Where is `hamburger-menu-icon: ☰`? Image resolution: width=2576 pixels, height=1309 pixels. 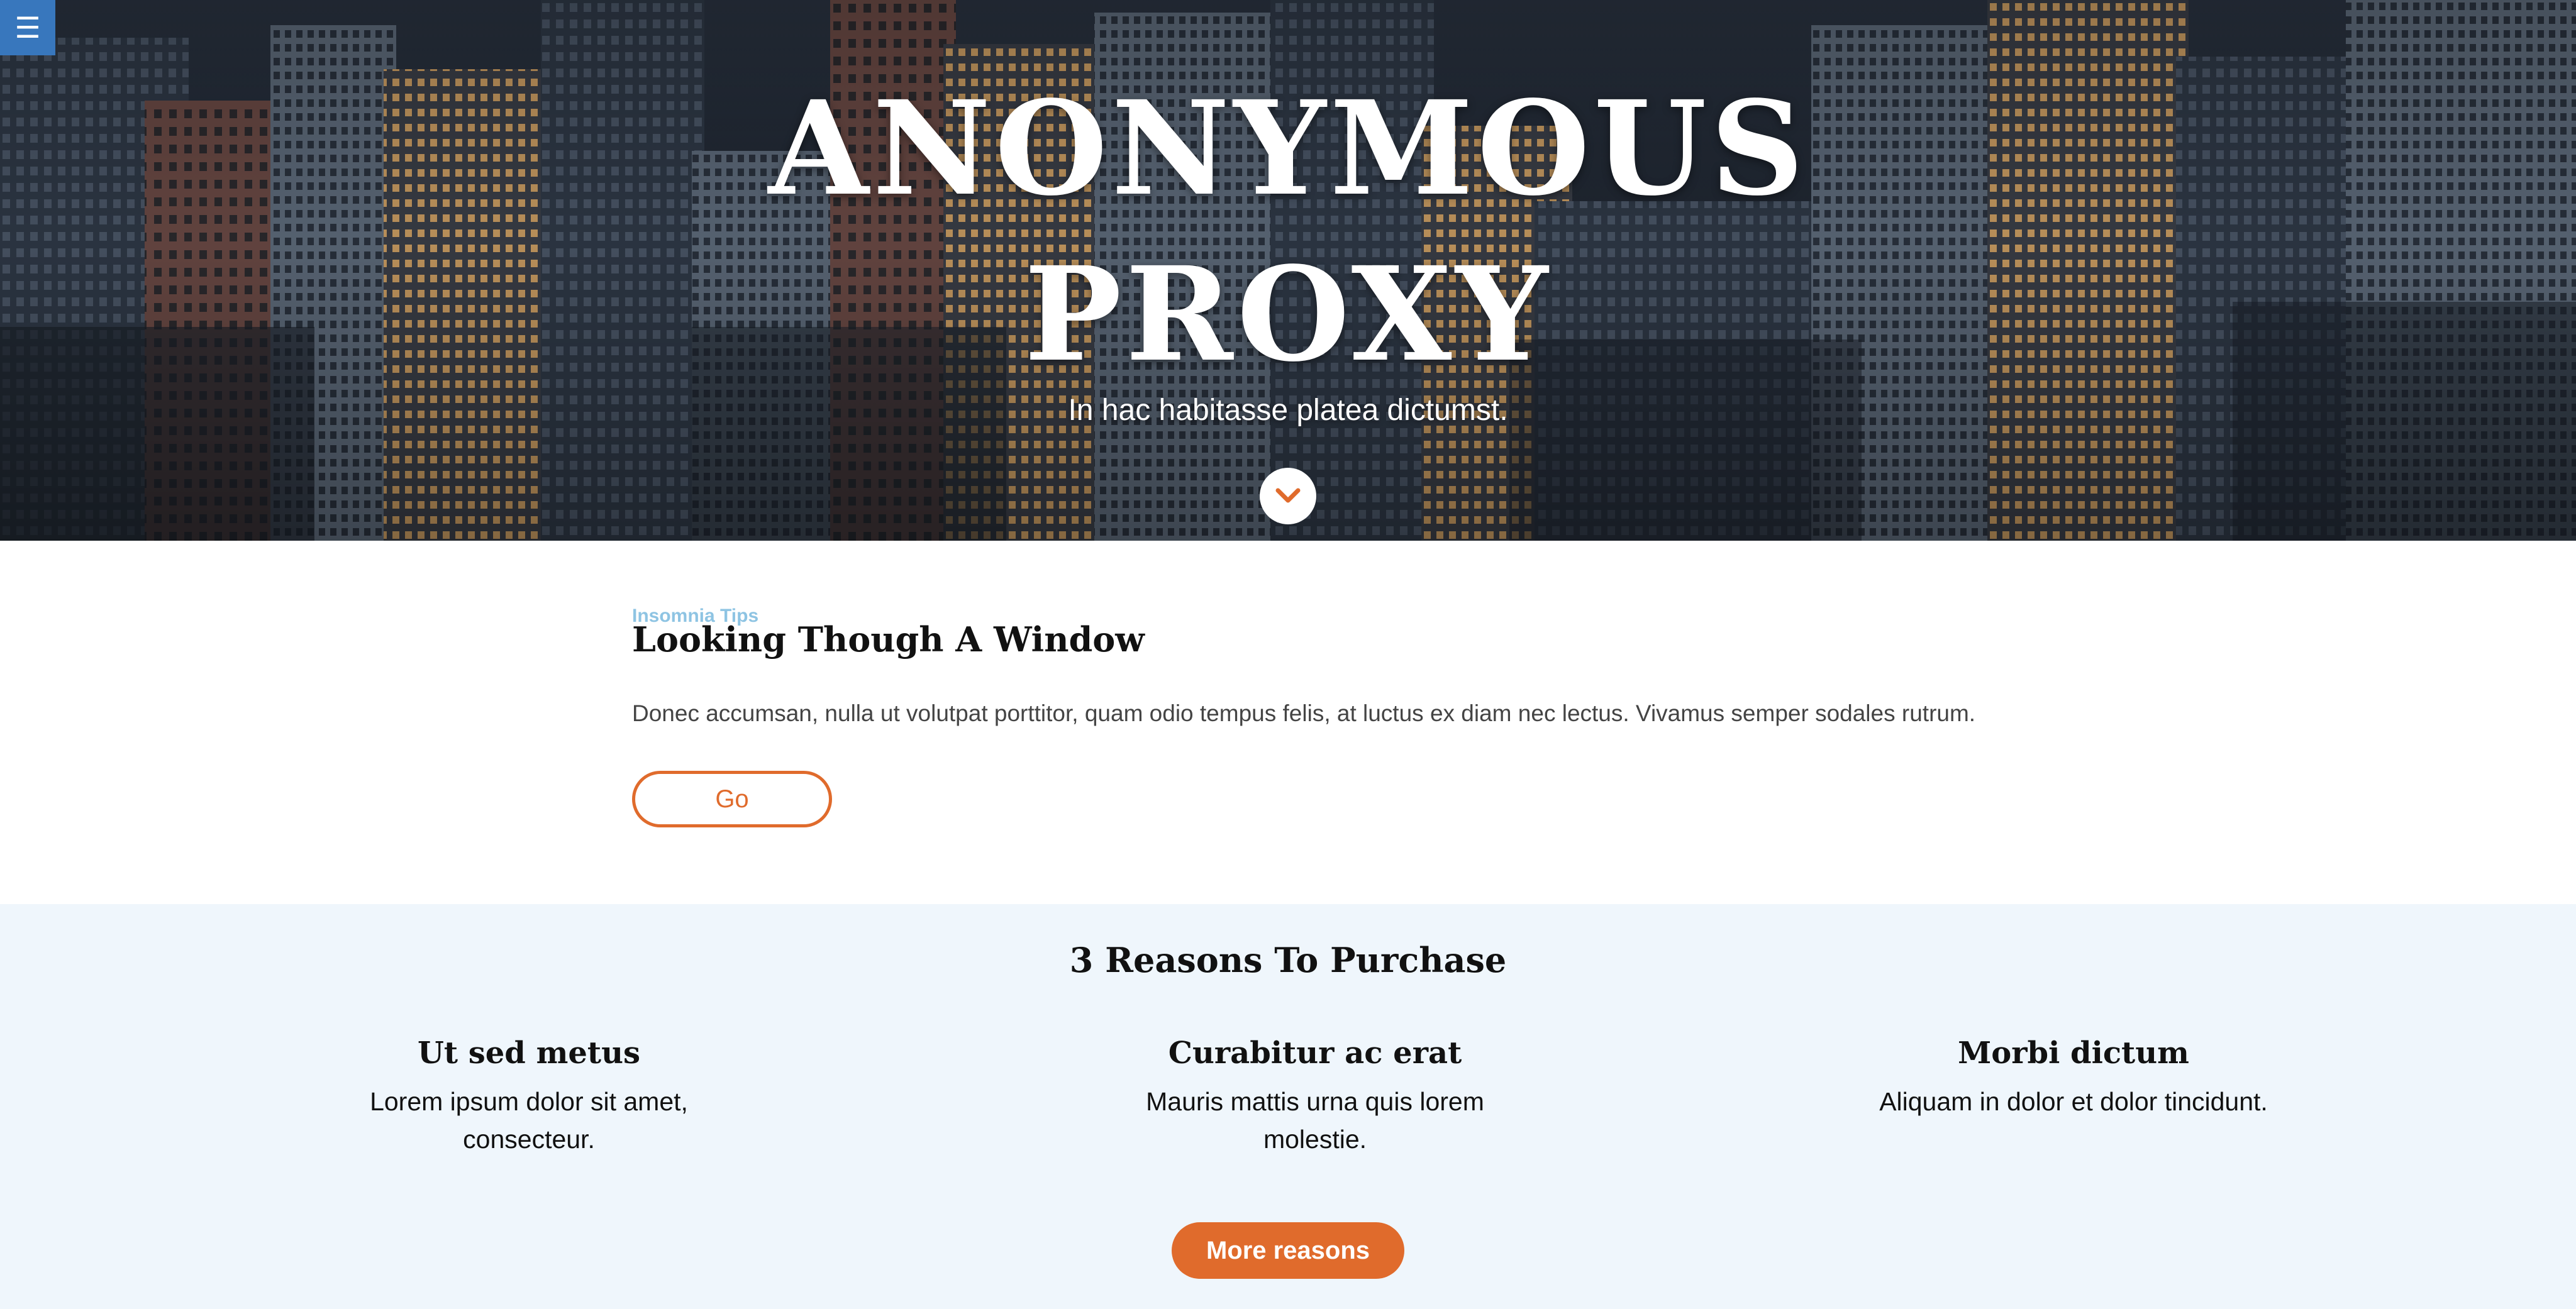
hamburger-menu-icon: ☰ is located at coordinates (27, 28).